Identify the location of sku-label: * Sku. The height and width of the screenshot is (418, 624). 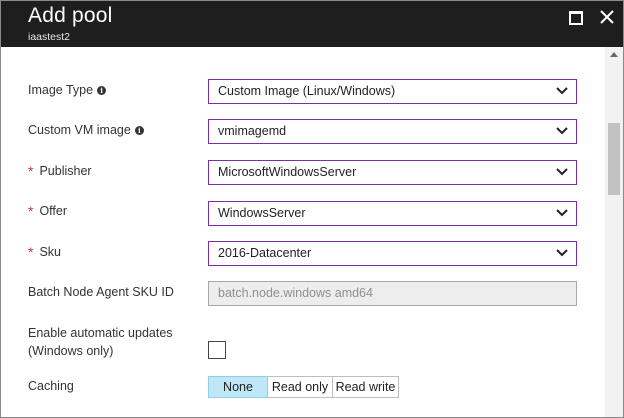
(44, 252).